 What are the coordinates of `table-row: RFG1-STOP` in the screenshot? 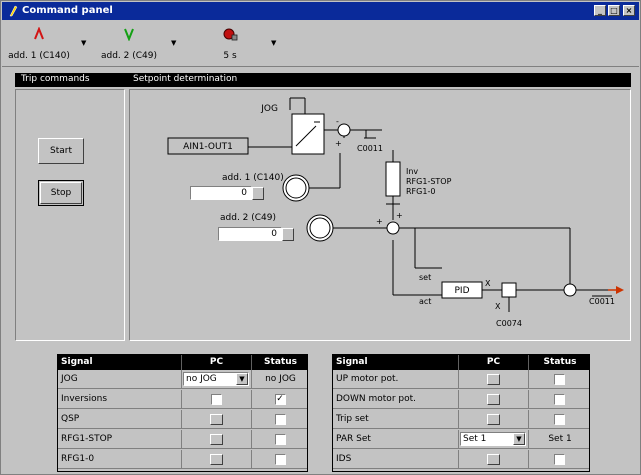 It's located at (182, 439).